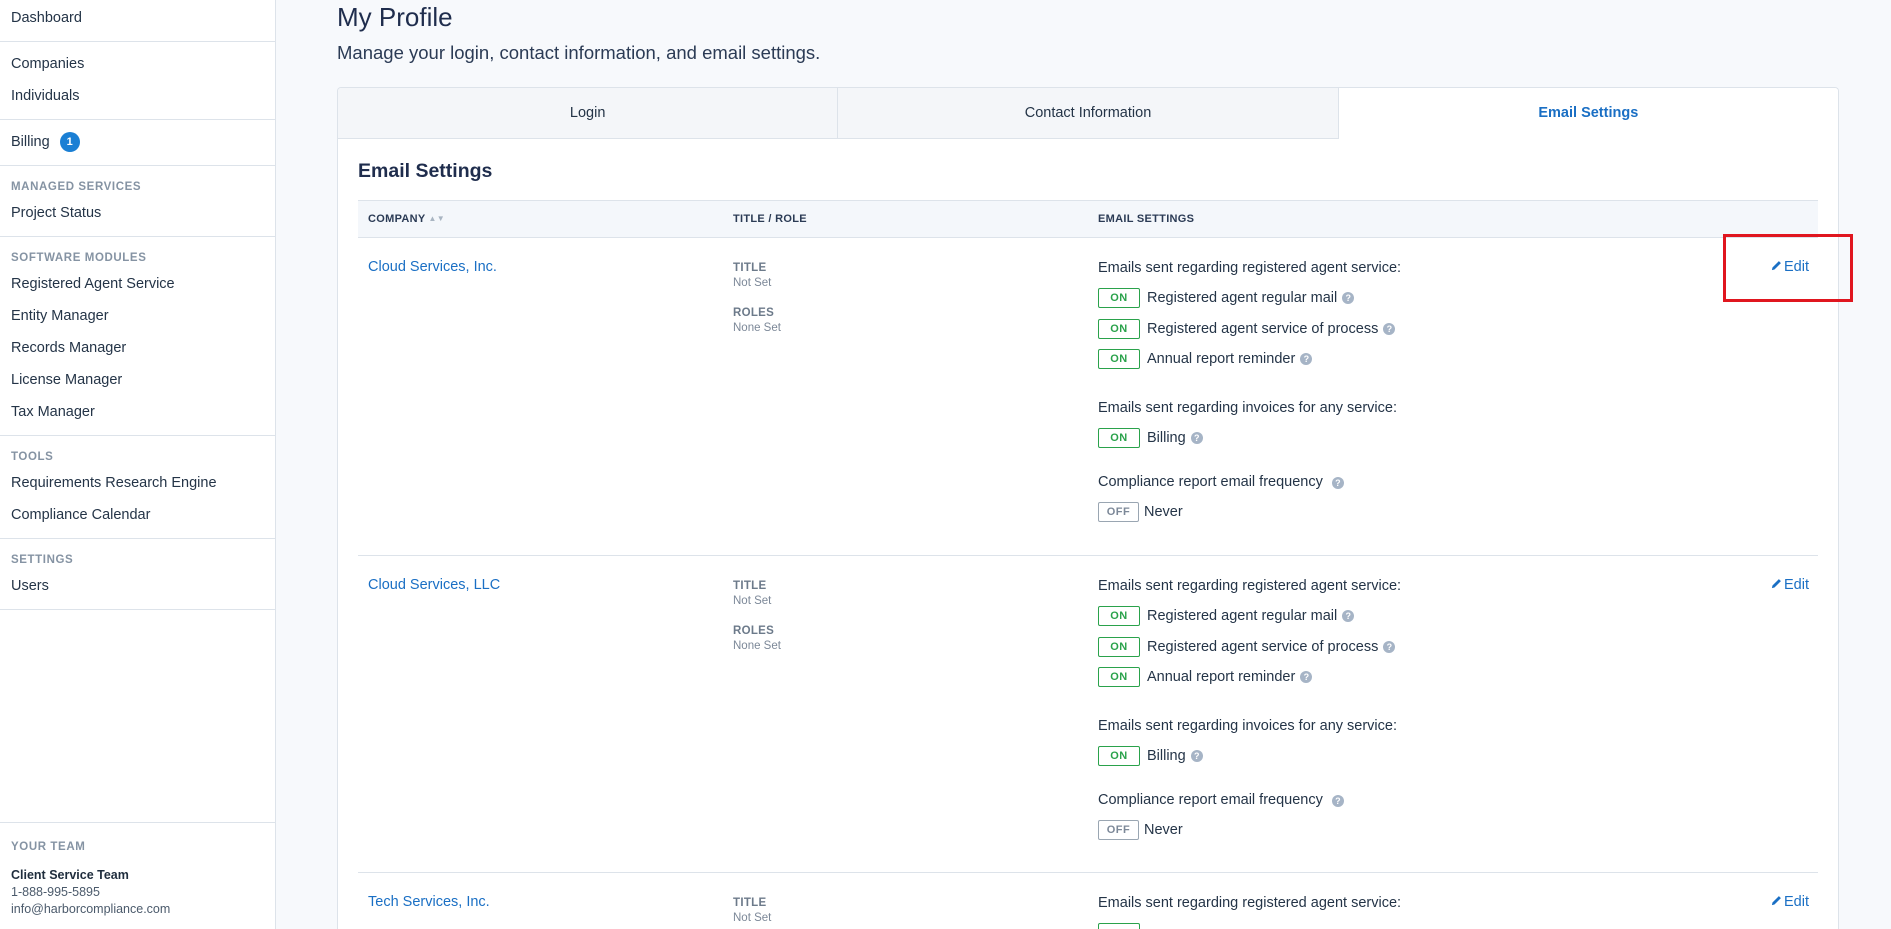  I want to click on tab-contact-information: Contact Information, so click(1088, 113).